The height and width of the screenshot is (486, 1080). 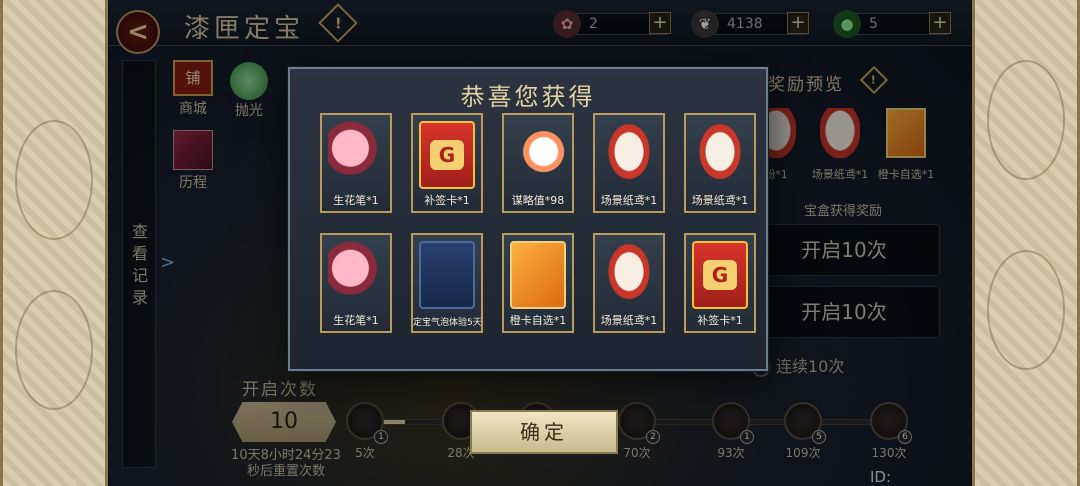 I want to click on reward-card: 橙卡自选*1, so click(x=538, y=283).